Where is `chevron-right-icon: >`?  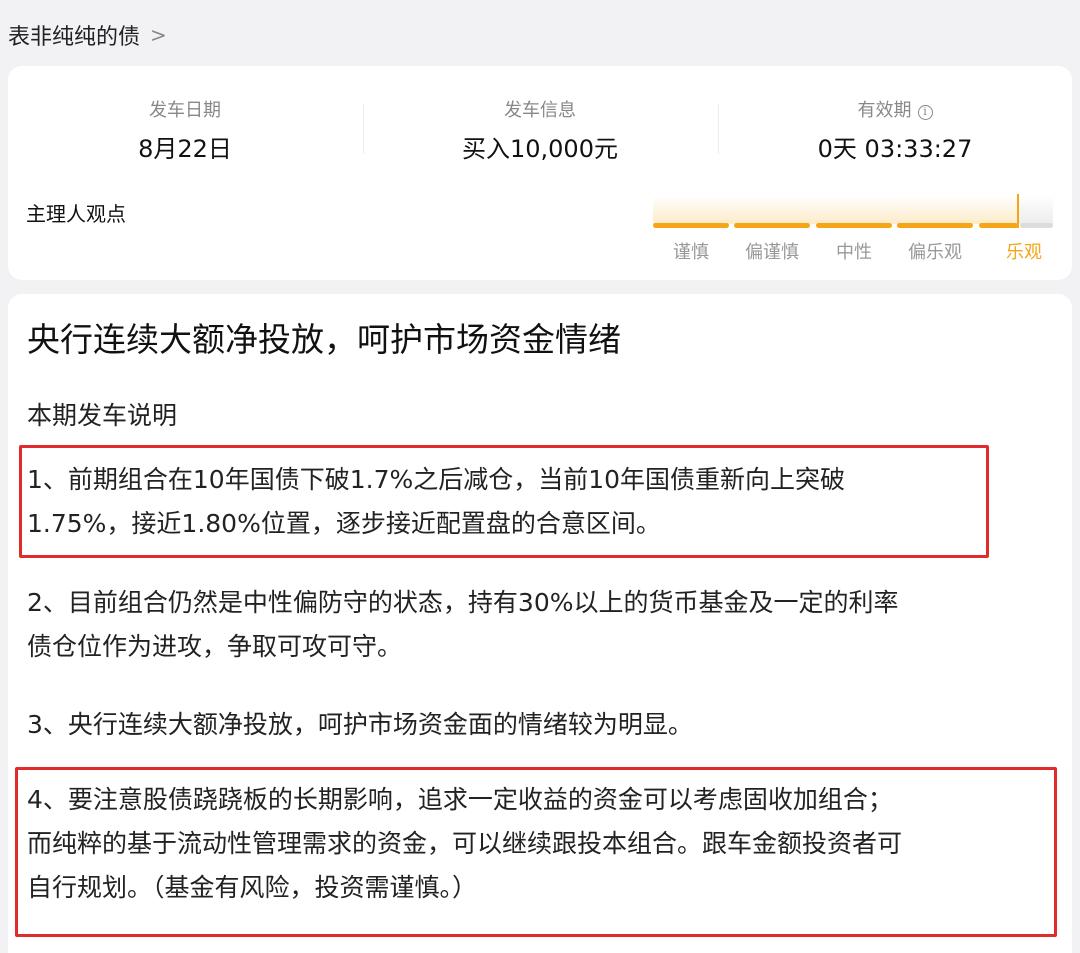
chevron-right-icon: > is located at coordinates (158, 35).